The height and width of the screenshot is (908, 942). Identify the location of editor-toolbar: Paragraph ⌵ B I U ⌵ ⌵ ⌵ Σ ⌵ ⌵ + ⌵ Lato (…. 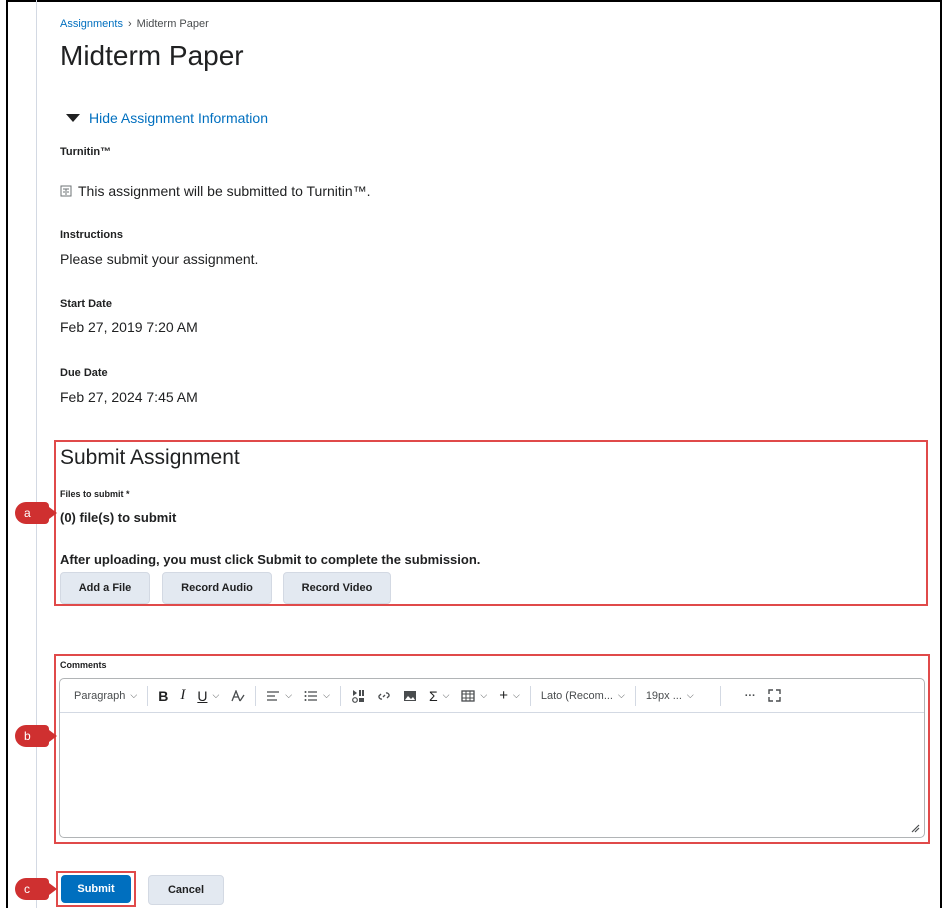
(492, 696).